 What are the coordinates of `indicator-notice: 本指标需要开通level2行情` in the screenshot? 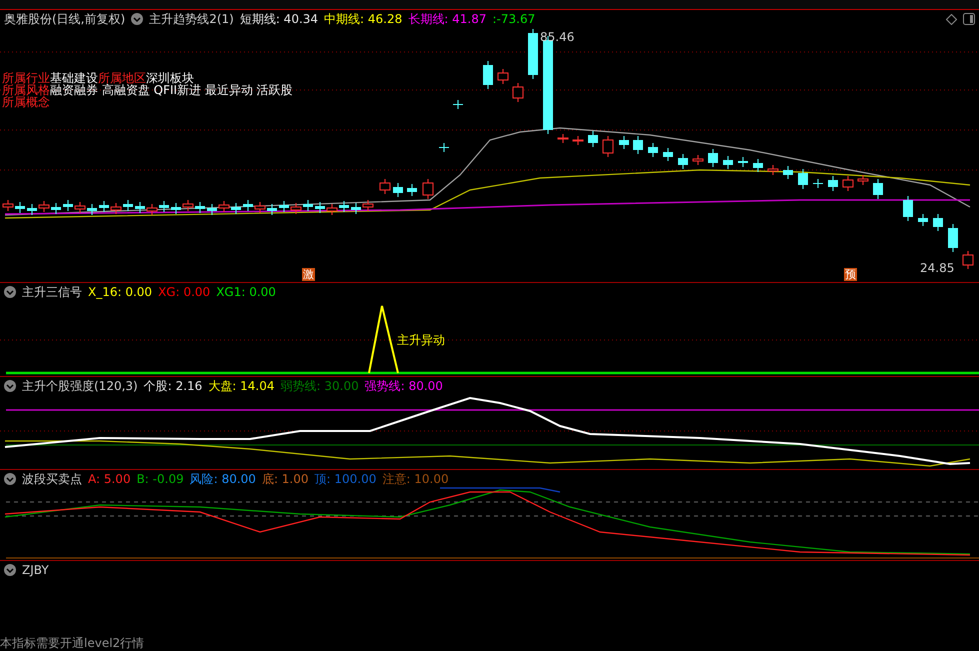 It's located at (72, 643).